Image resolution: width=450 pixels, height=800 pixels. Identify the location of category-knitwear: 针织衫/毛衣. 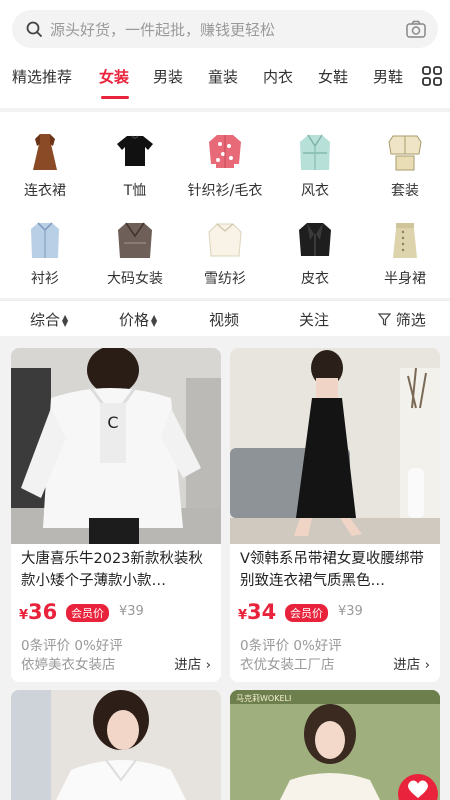
(225, 164).